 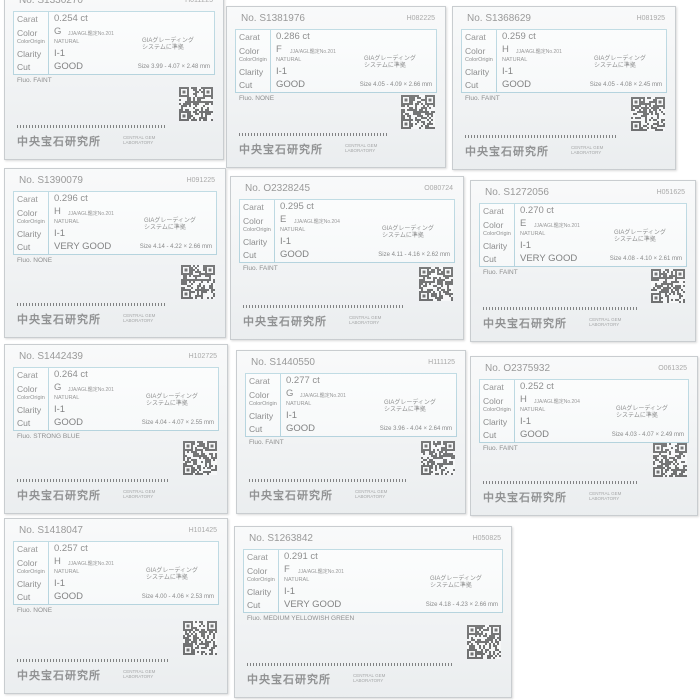 I want to click on fluorescence-value: Fluo. MEDIUM YELLOWISH GREEN, so click(x=301, y=618).